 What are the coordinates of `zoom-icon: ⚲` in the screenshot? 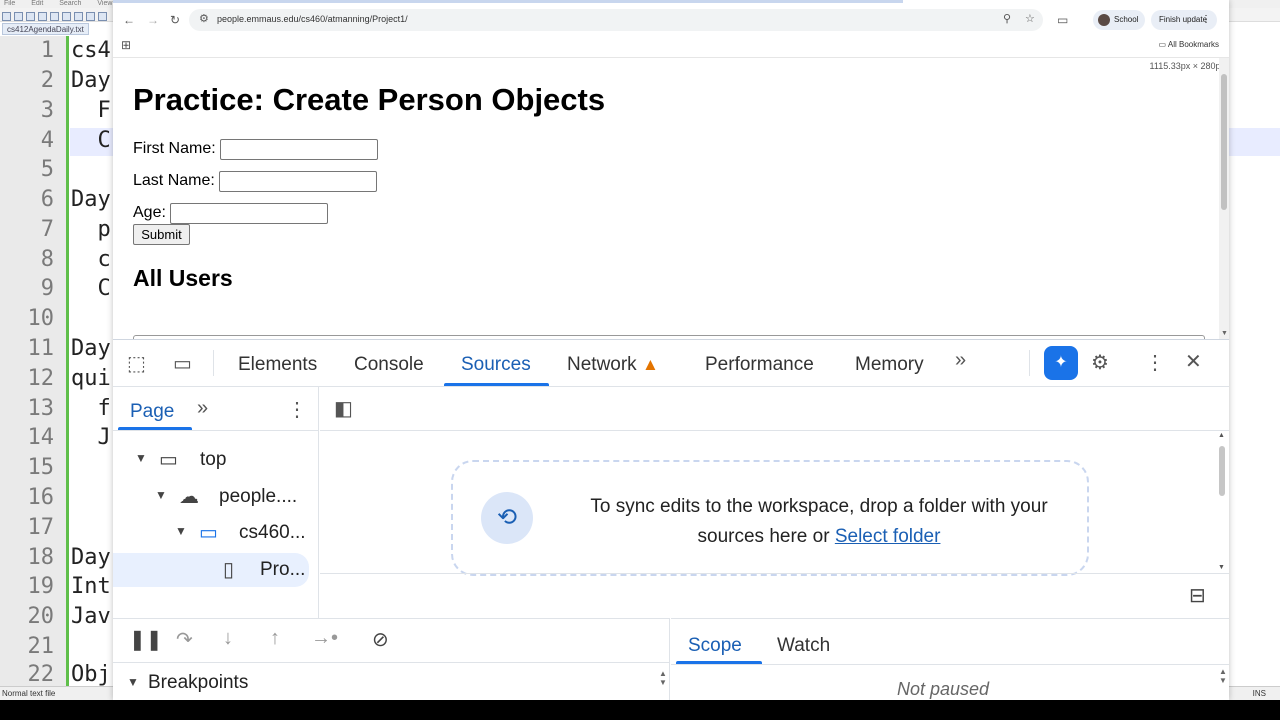 It's located at (1007, 18).